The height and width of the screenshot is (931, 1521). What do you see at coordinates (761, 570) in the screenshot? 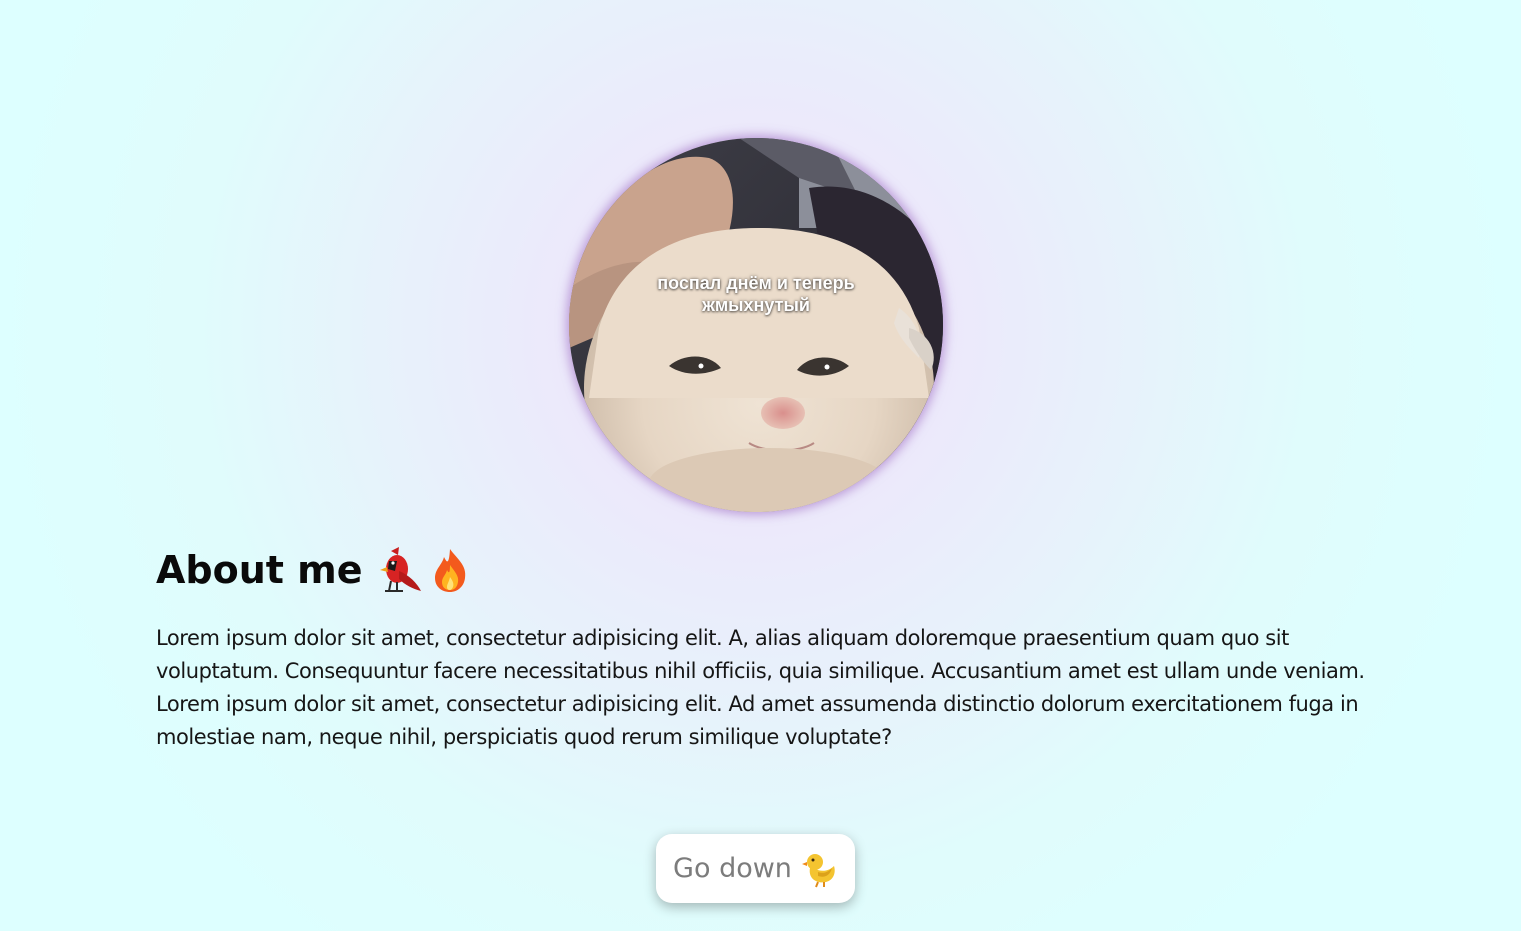
I see `about-heading: About me` at bounding box center [761, 570].